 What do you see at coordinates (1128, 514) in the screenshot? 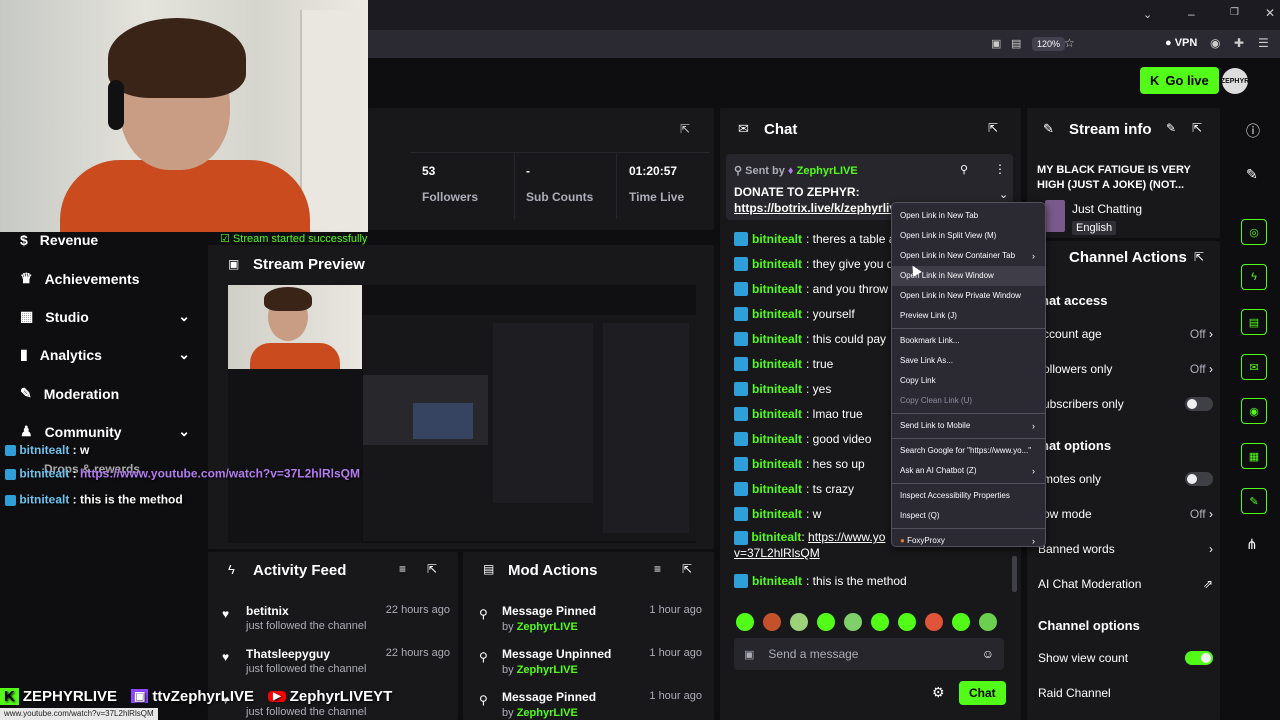
I see `slow-mode-setting: ow mode Off ›` at bounding box center [1128, 514].